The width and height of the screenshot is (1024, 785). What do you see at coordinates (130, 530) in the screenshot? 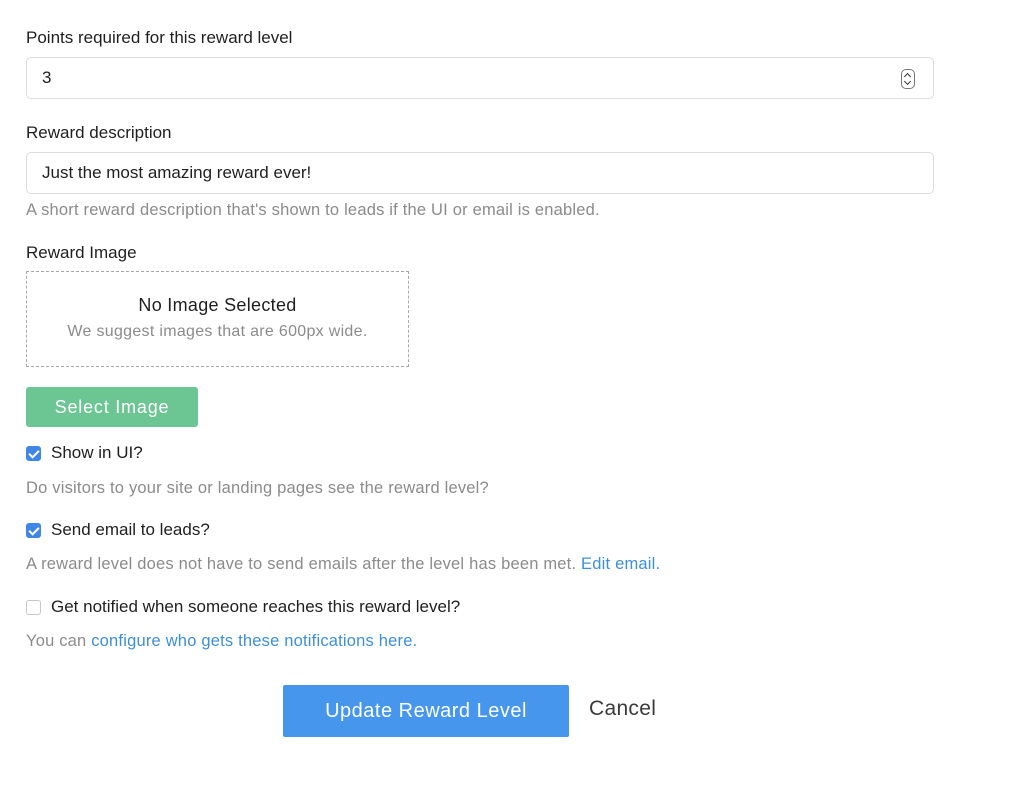
I see `send-email-label: Send email to leads?` at bounding box center [130, 530].